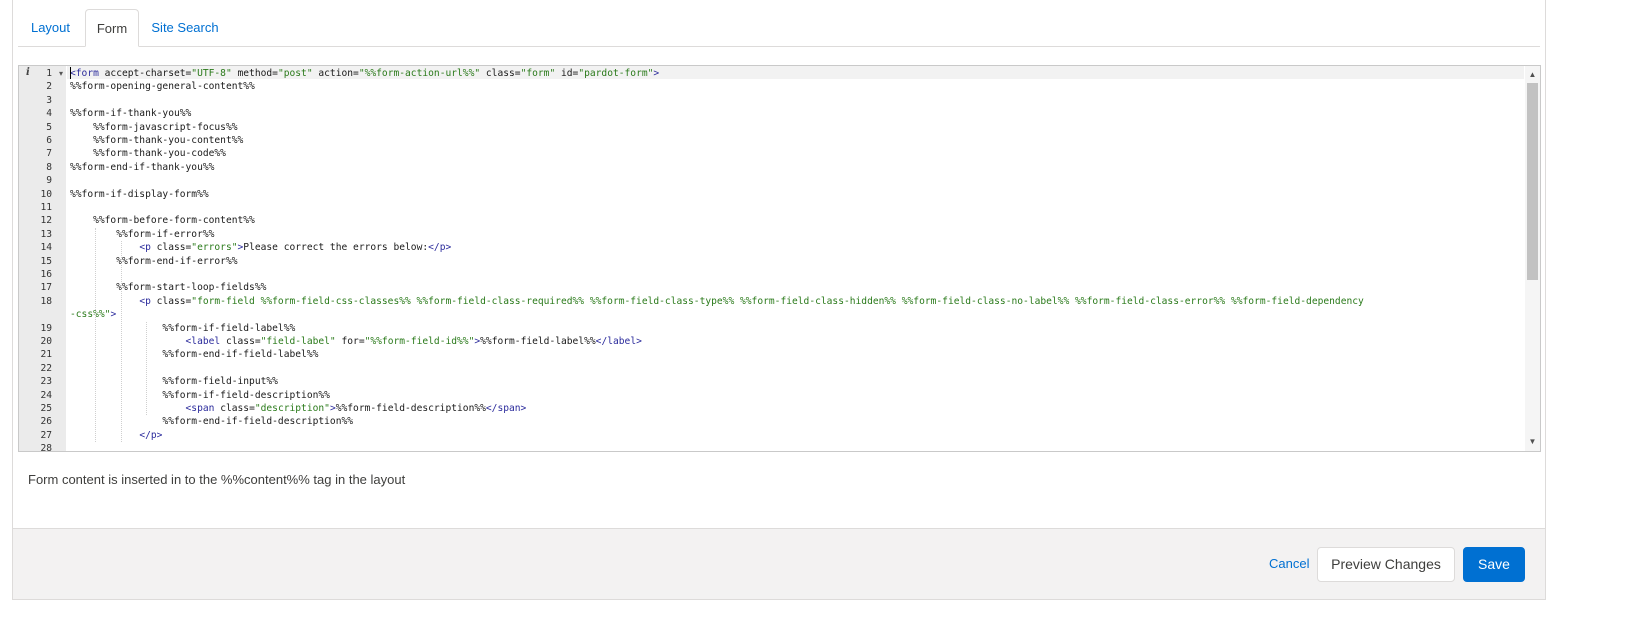  I want to click on line-number: 22, so click(42, 368).